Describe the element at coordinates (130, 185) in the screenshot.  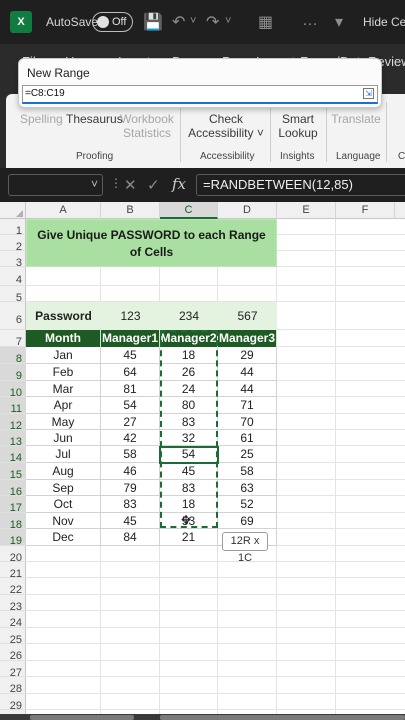
I see `cancel-icon: ✕` at that location.